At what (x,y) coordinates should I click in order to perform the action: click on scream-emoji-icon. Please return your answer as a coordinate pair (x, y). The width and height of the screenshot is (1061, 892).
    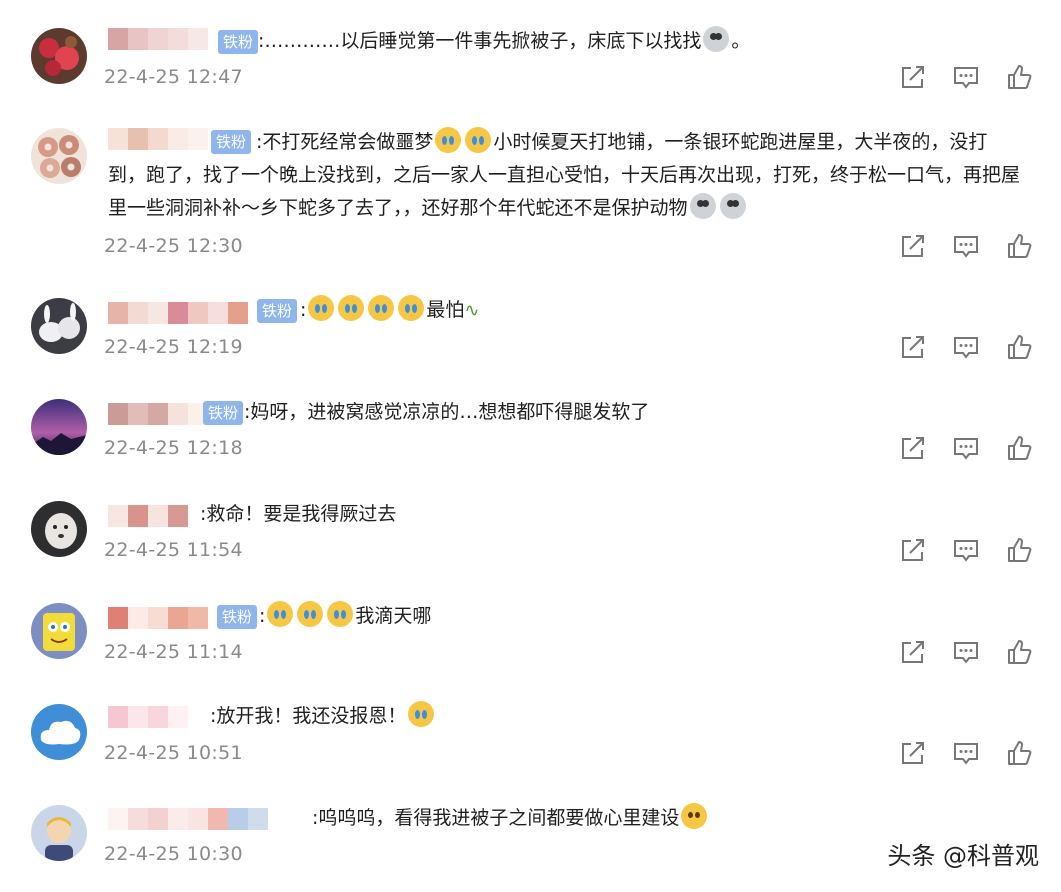
    Looking at the image, I should click on (716, 39).